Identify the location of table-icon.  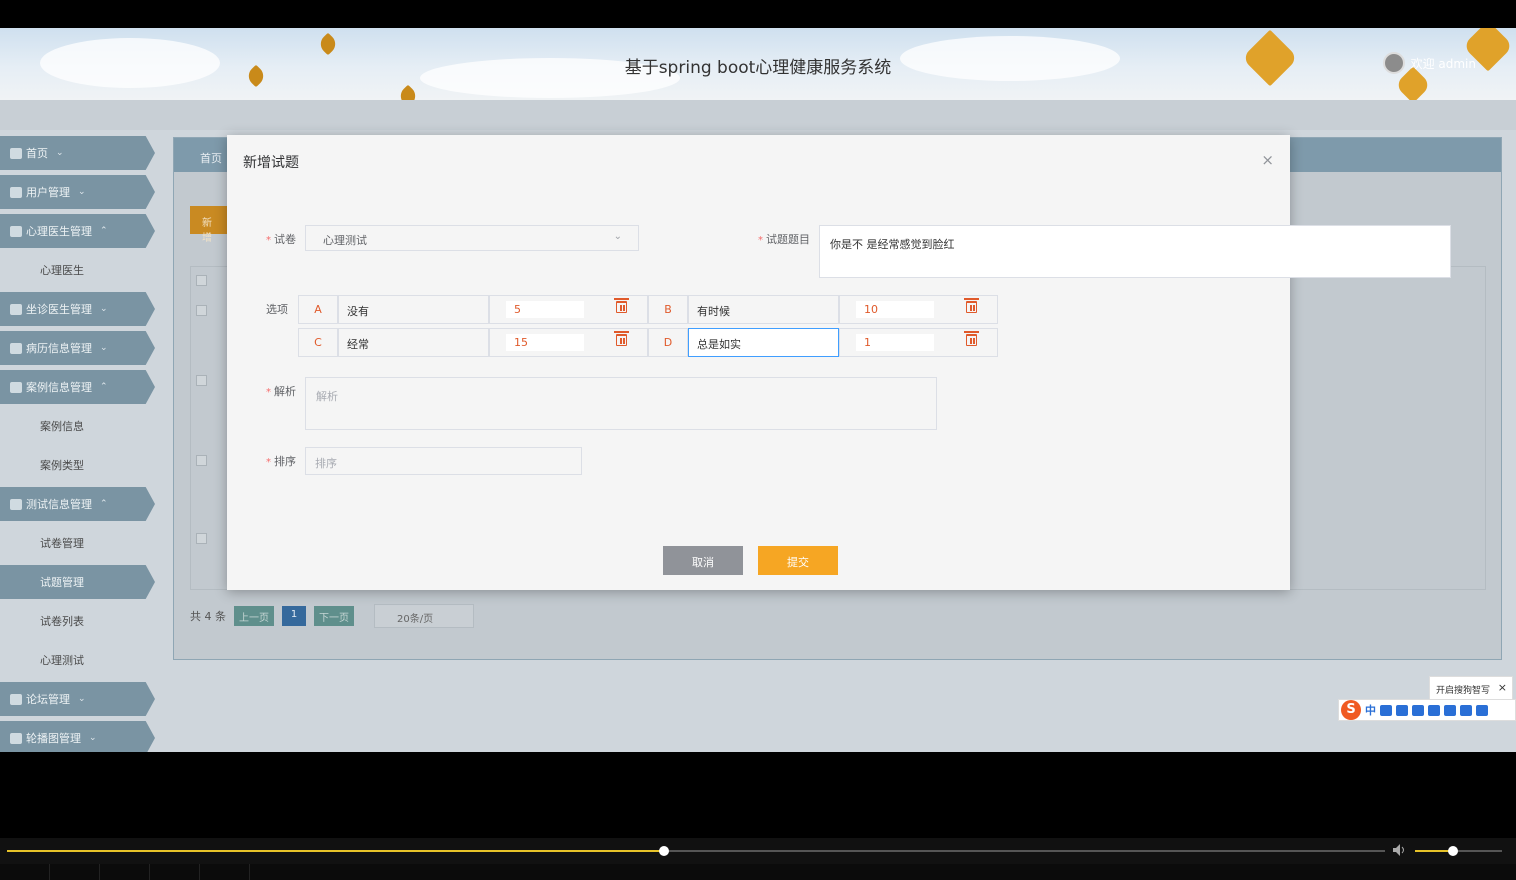
(16, 348).